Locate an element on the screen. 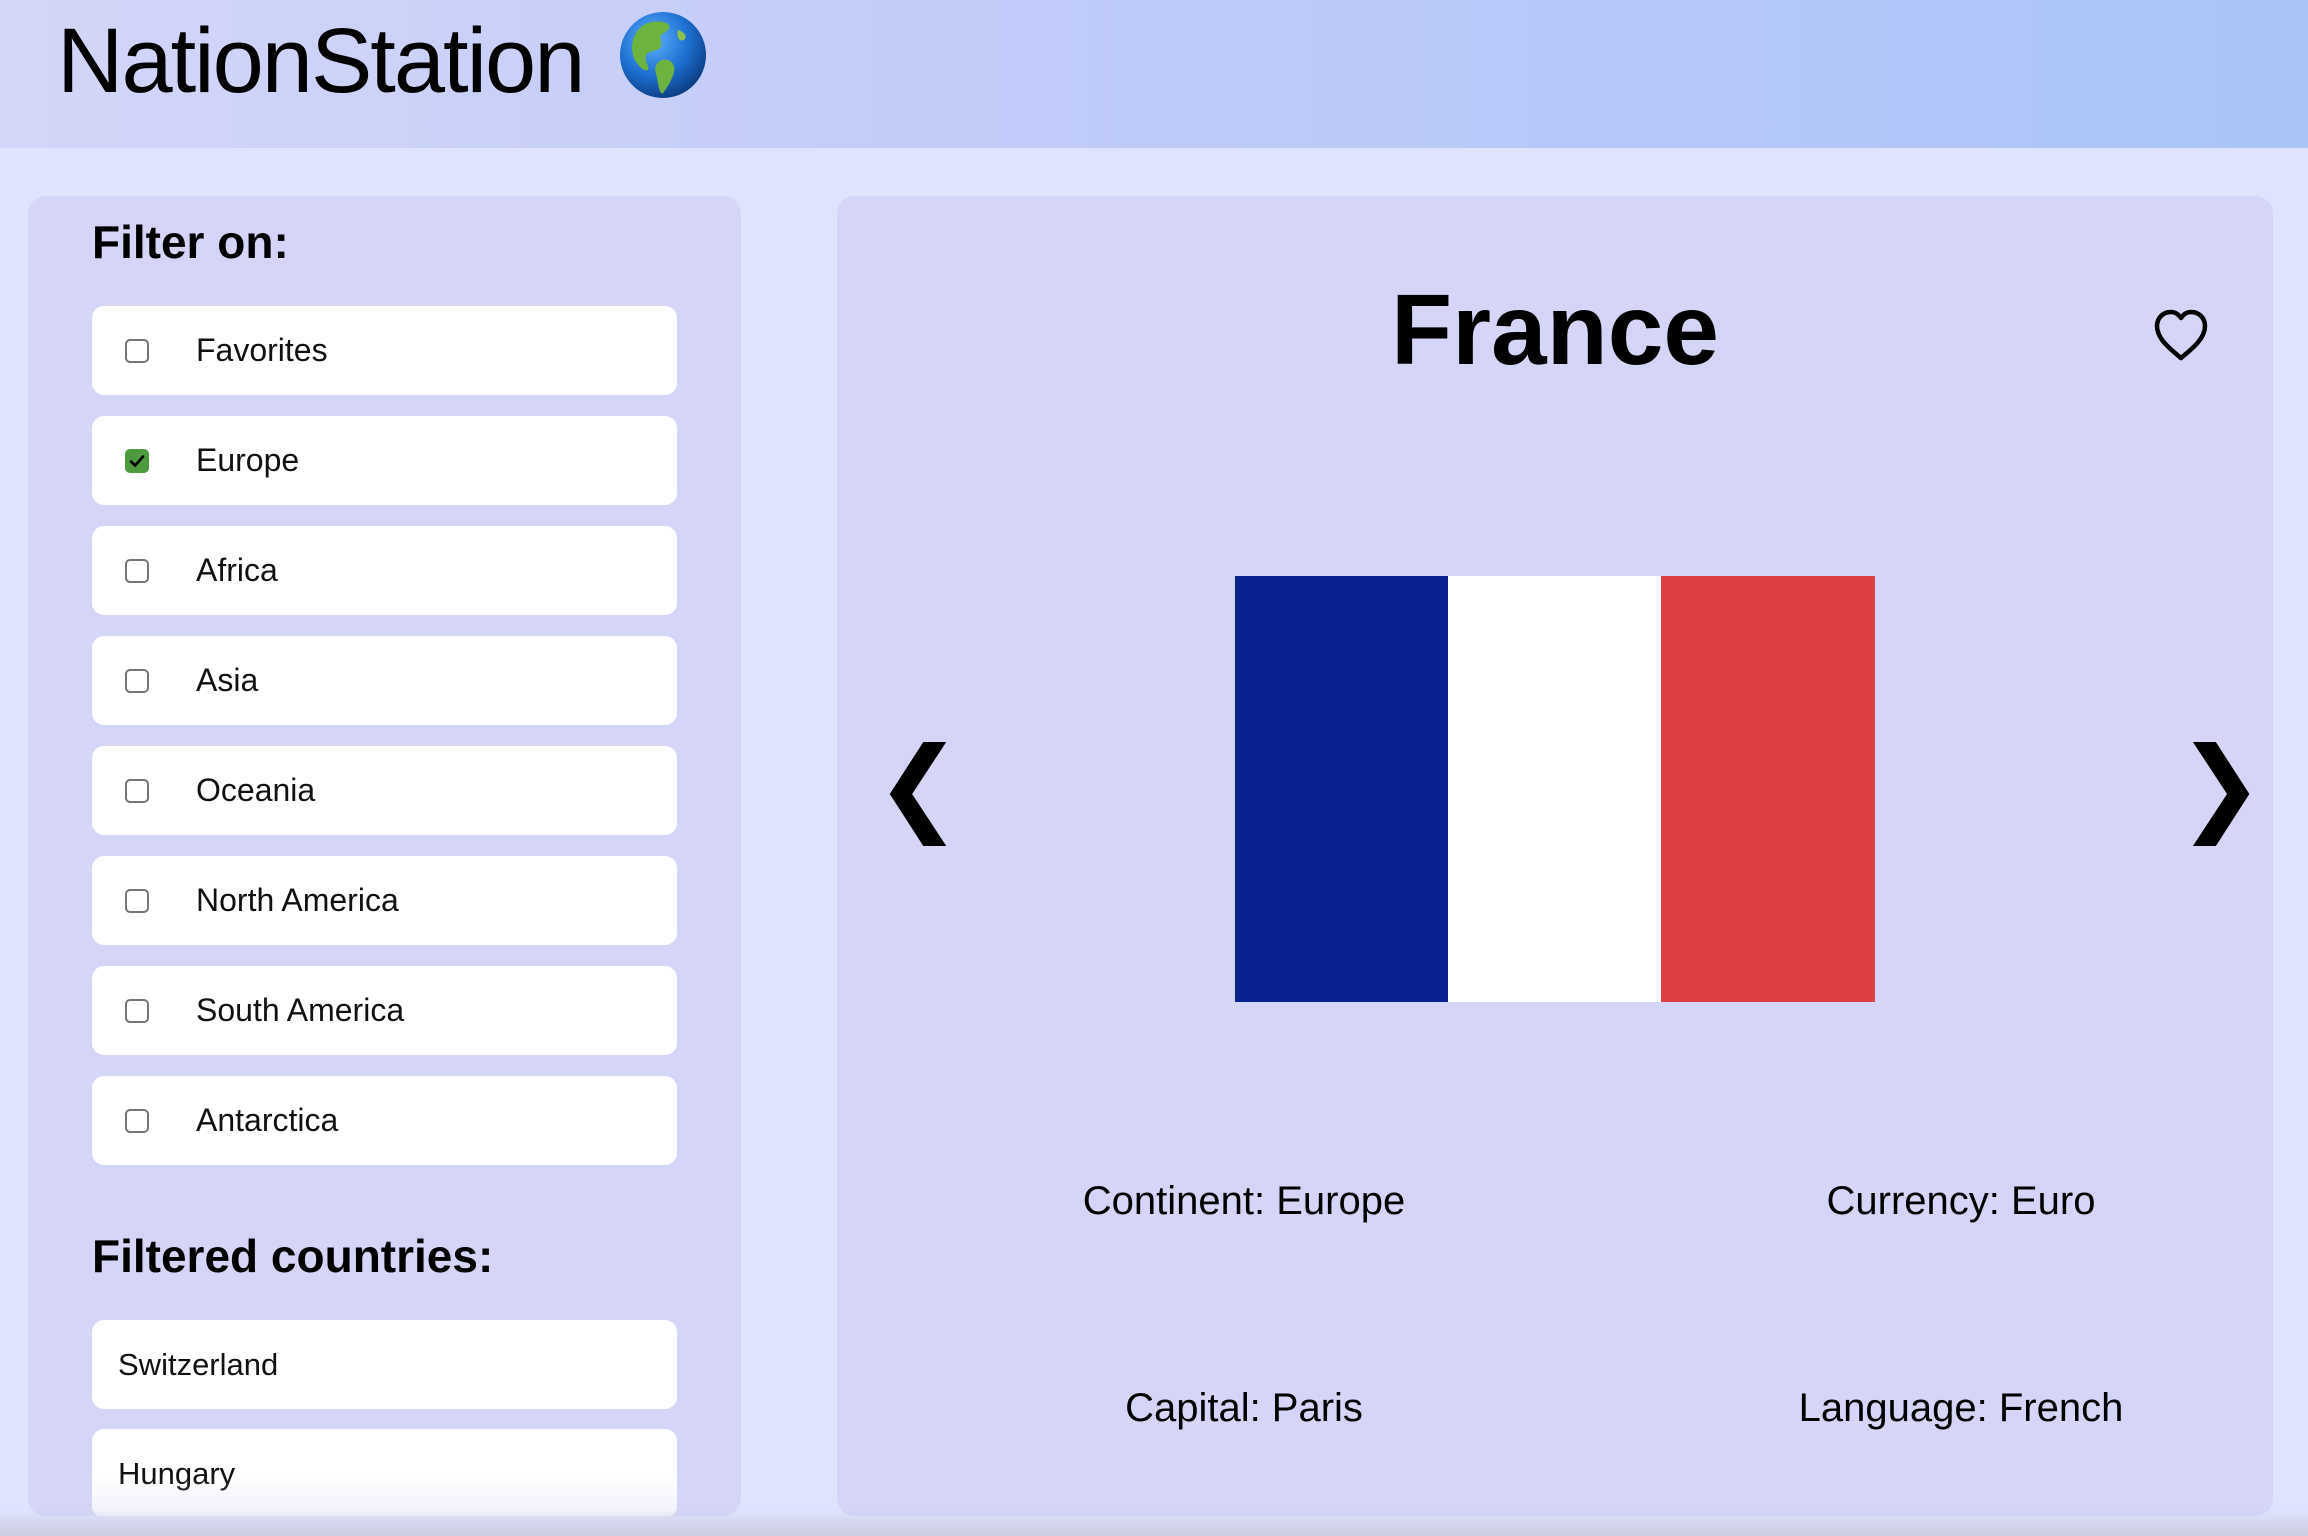  country-flag is located at coordinates (1555, 789).